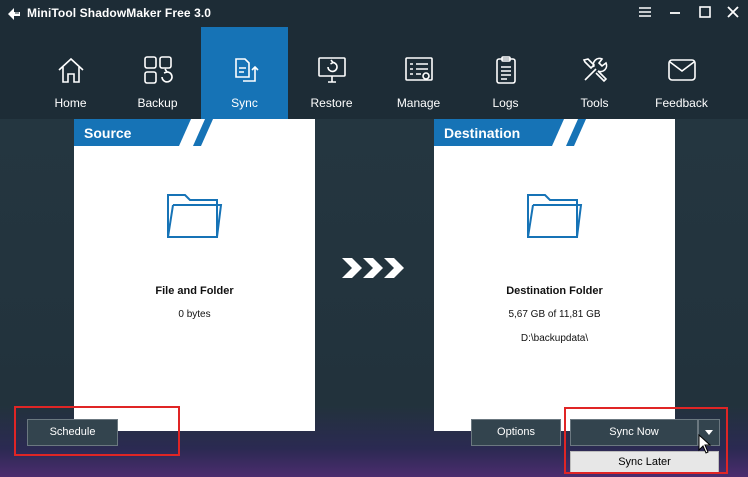 This screenshot has width=748, height=477. Describe the element at coordinates (705, 443) in the screenshot. I see `mouse-cursor-icon` at that location.